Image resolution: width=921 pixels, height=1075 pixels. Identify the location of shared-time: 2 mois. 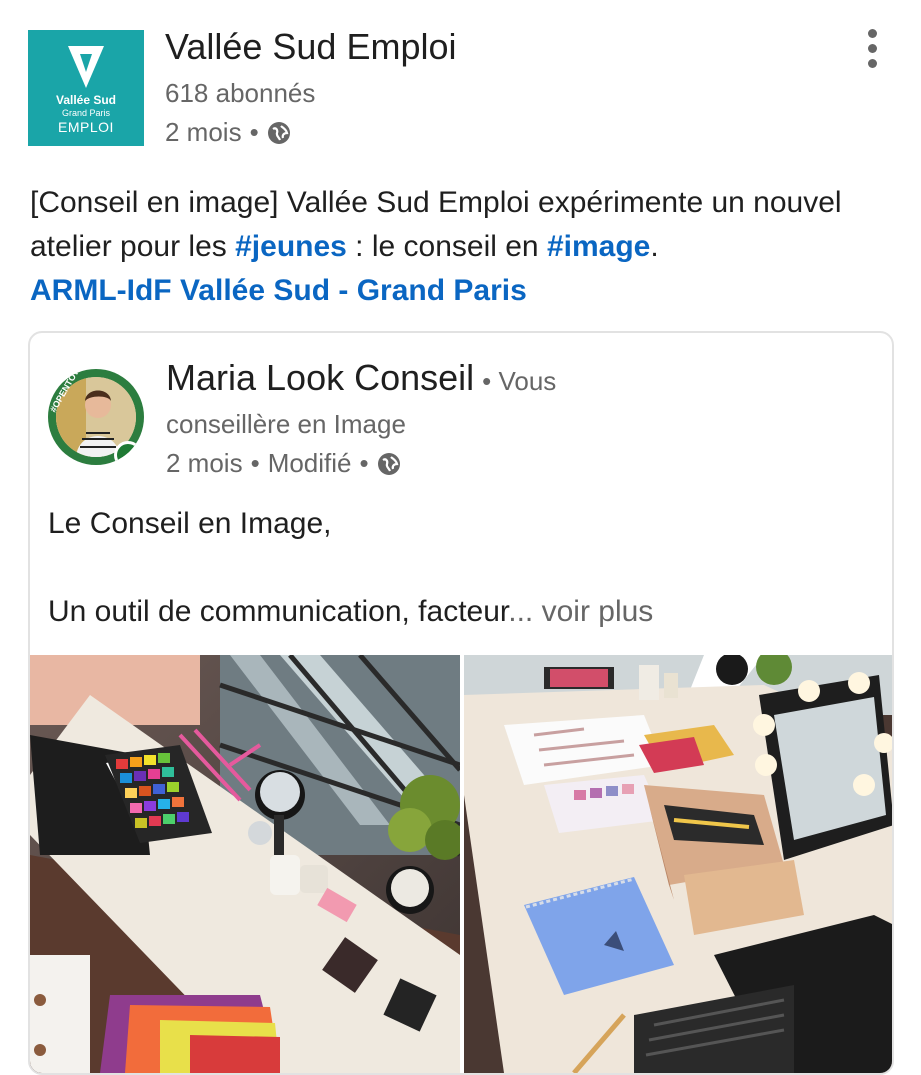
(204, 463).